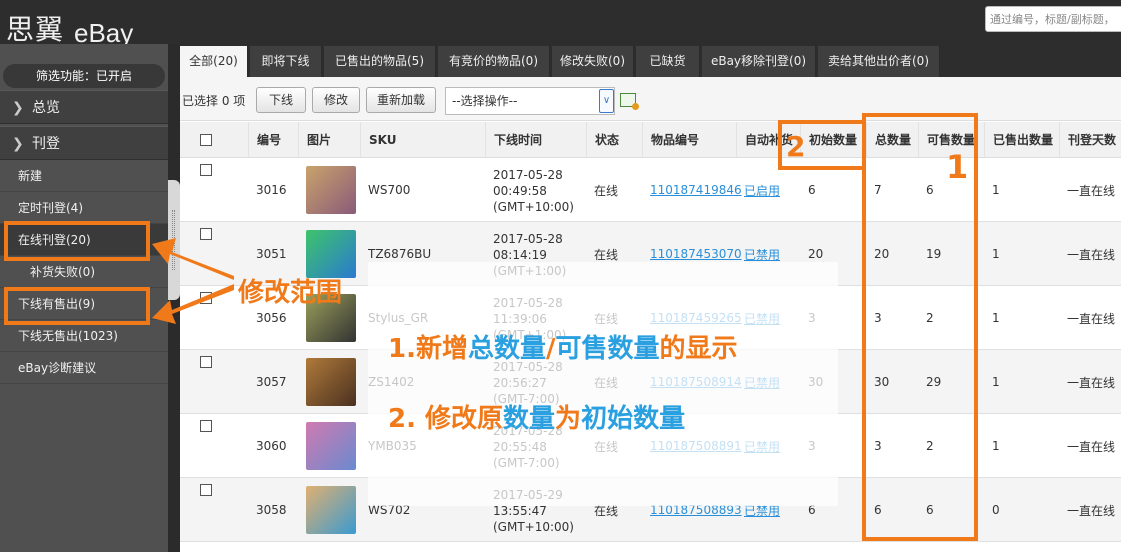 The width and height of the screenshot is (1121, 552). What do you see at coordinates (271, 318) in the screenshot?
I see `listing-id: 3056` at bounding box center [271, 318].